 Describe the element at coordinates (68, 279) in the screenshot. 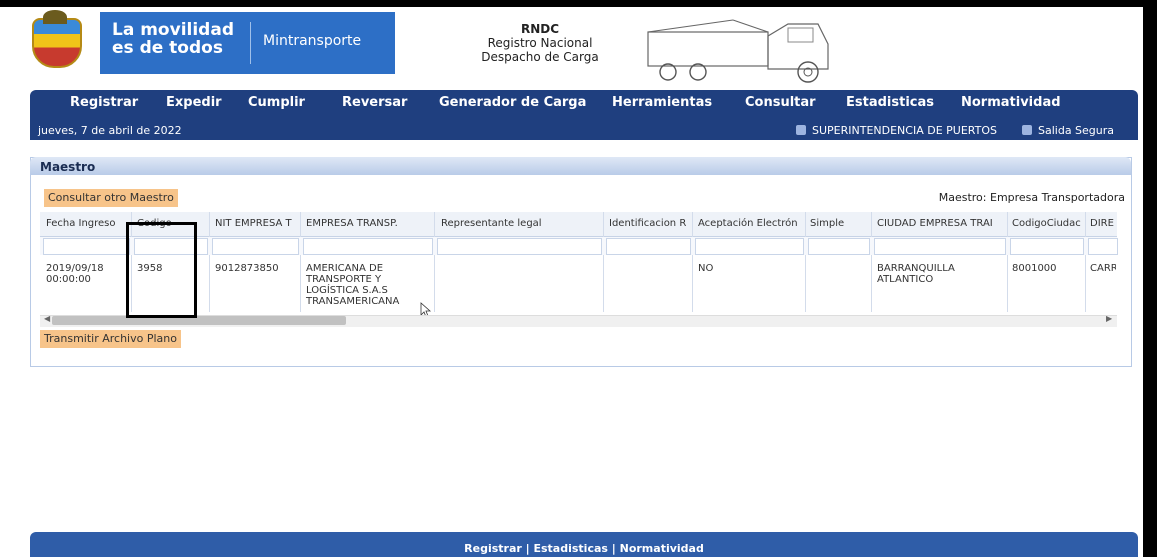

I see `cell-hora: 00:00:00` at that location.